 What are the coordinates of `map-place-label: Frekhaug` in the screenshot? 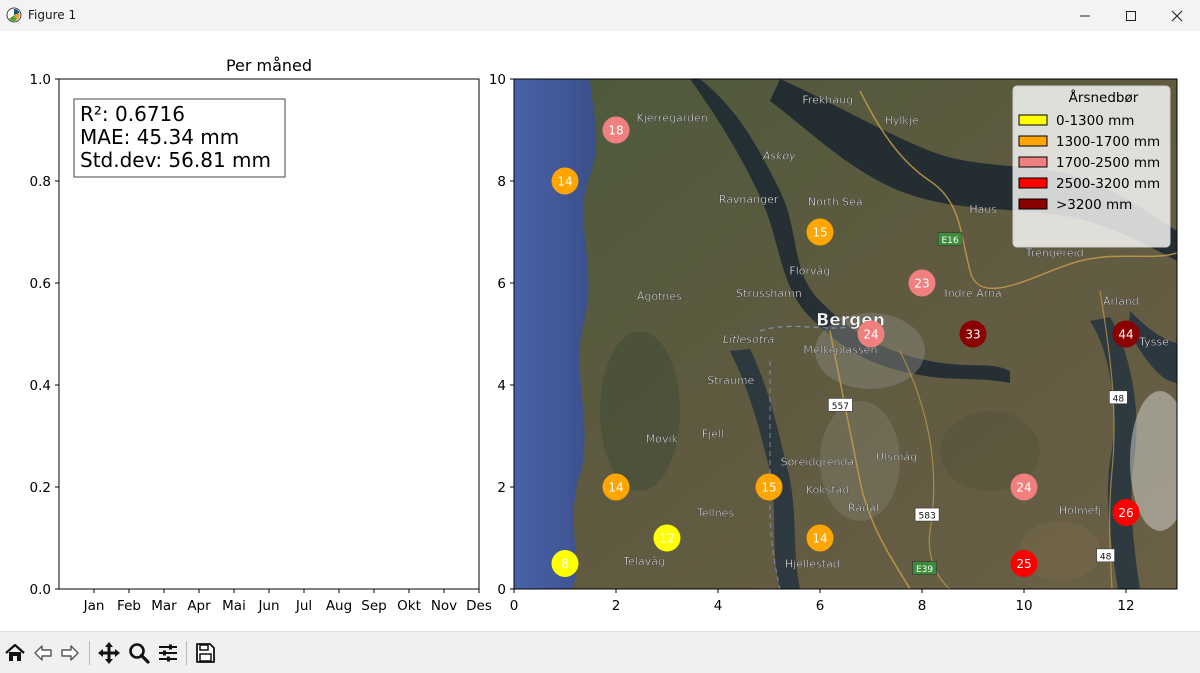 It's located at (827, 99).